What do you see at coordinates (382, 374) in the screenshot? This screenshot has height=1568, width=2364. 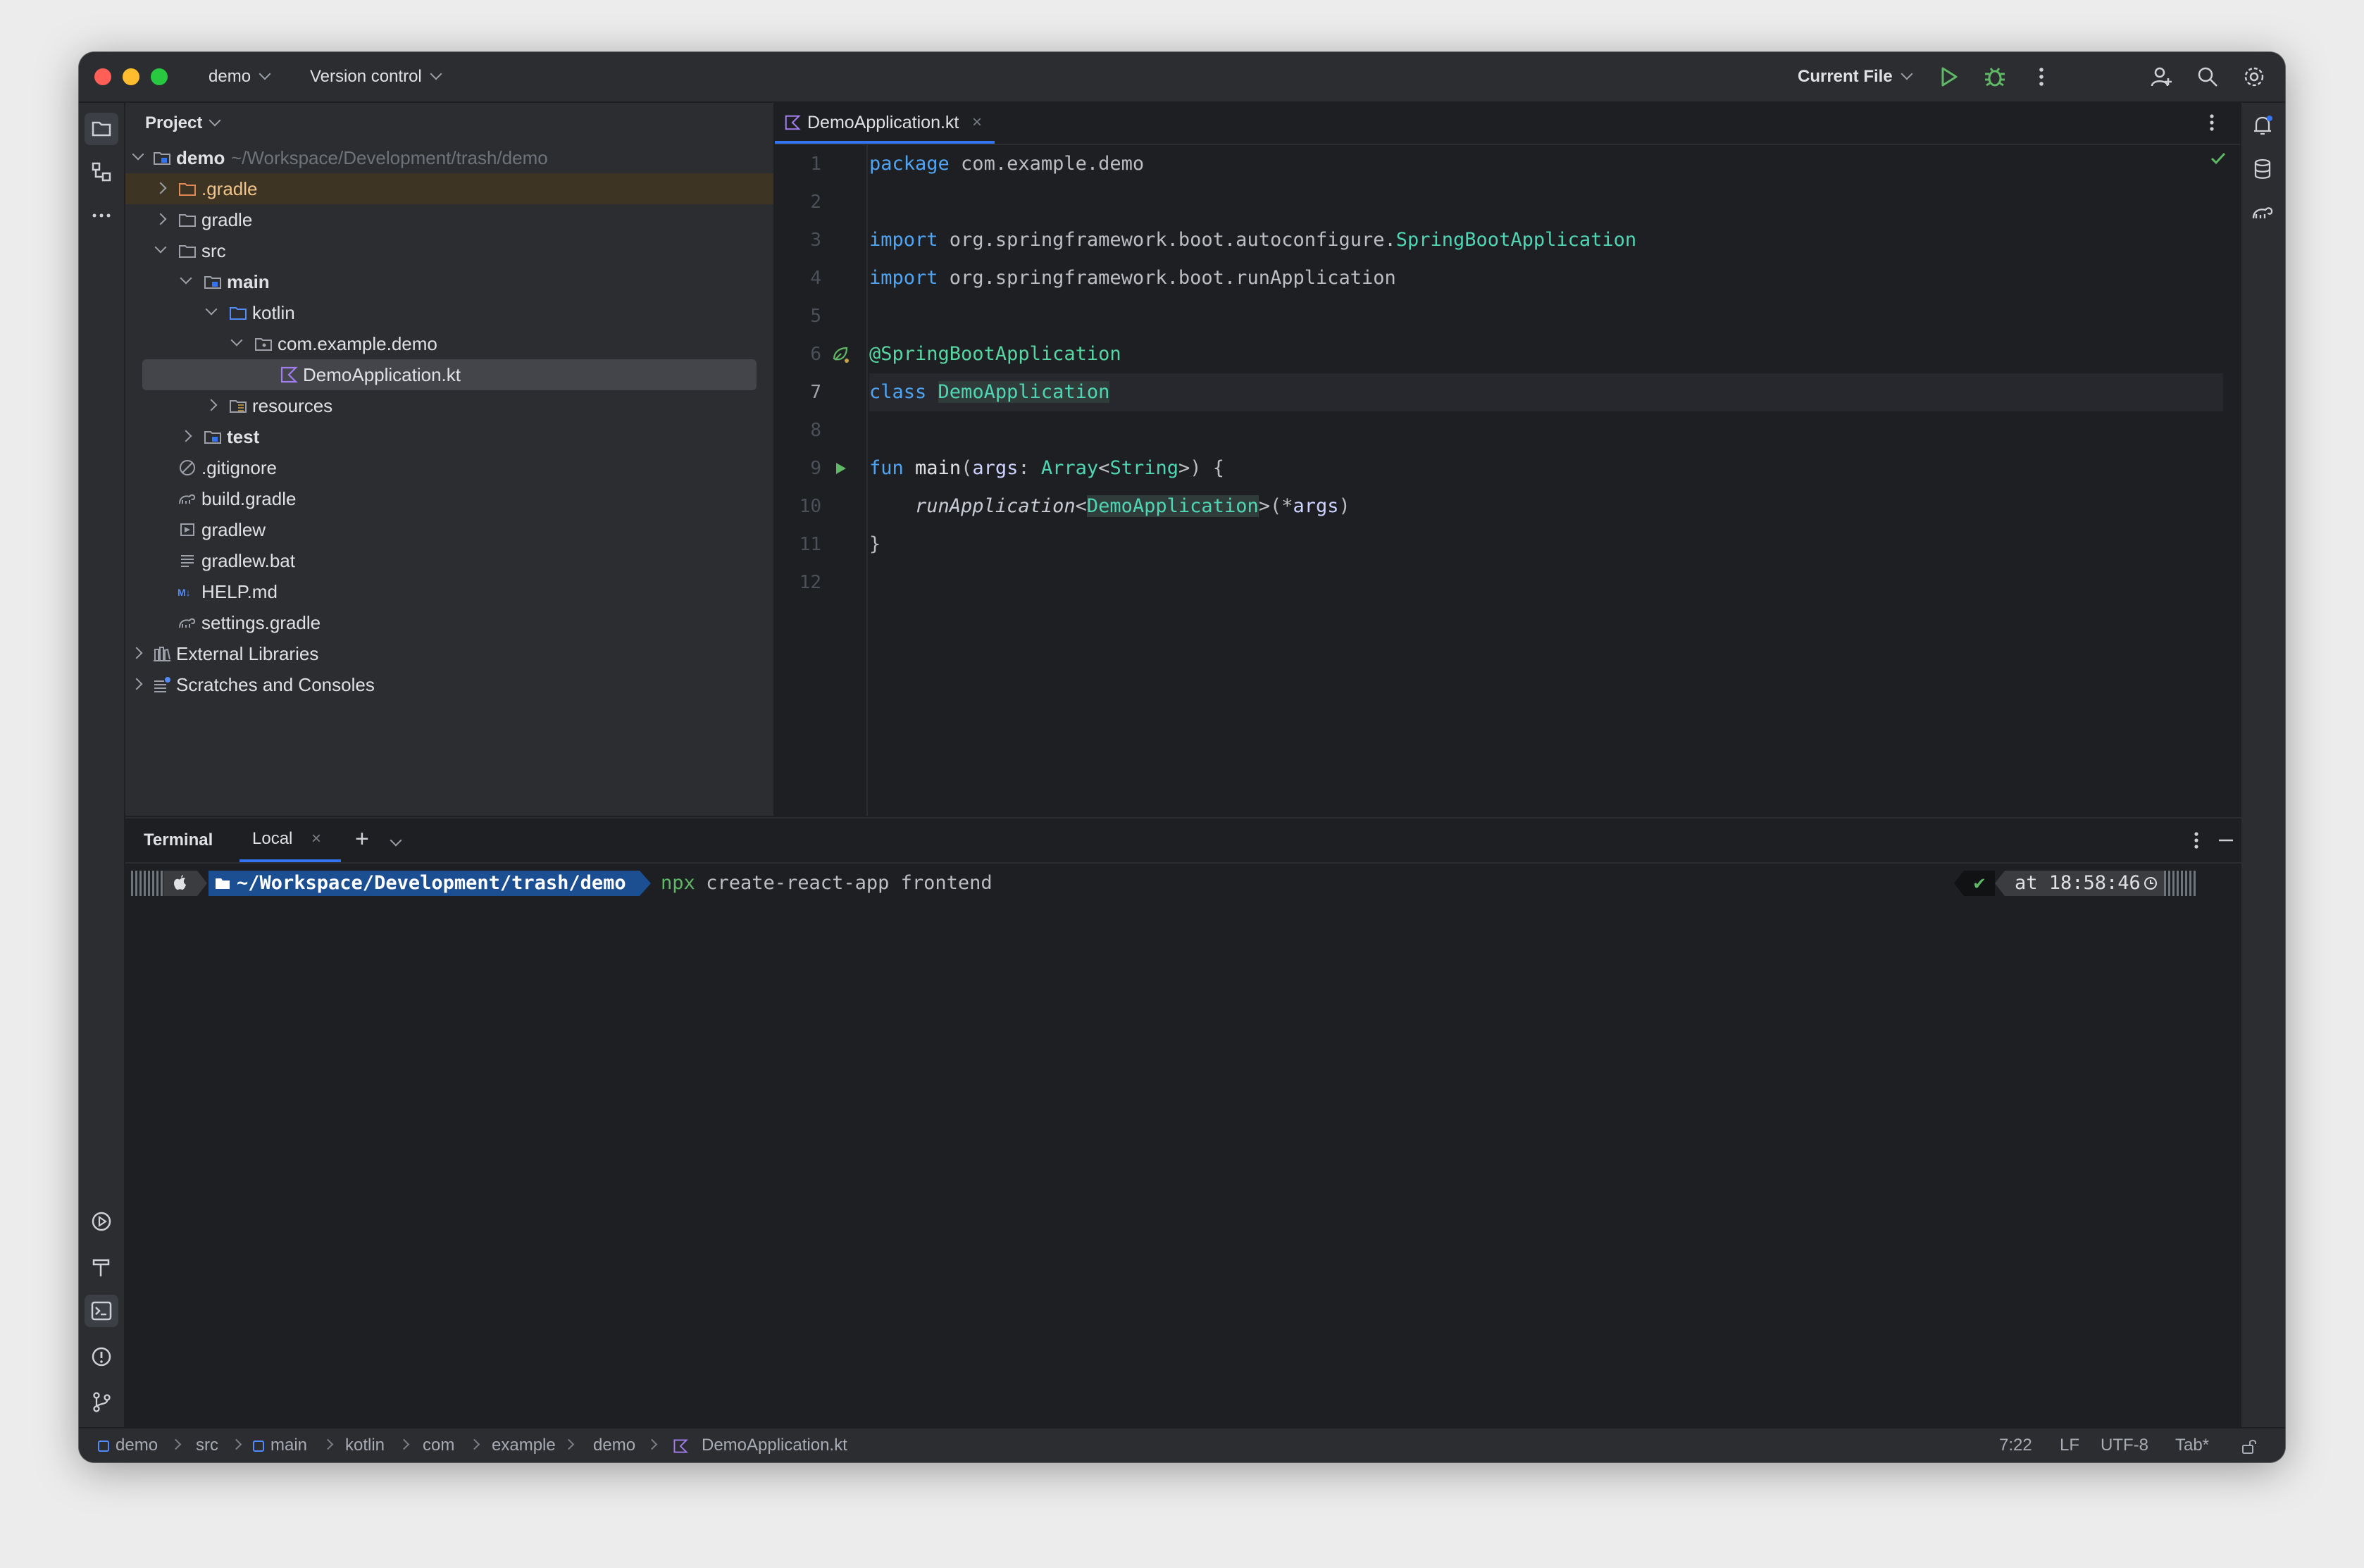 I see `tree-item-label: DemoApplication.kt` at bounding box center [382, 374].